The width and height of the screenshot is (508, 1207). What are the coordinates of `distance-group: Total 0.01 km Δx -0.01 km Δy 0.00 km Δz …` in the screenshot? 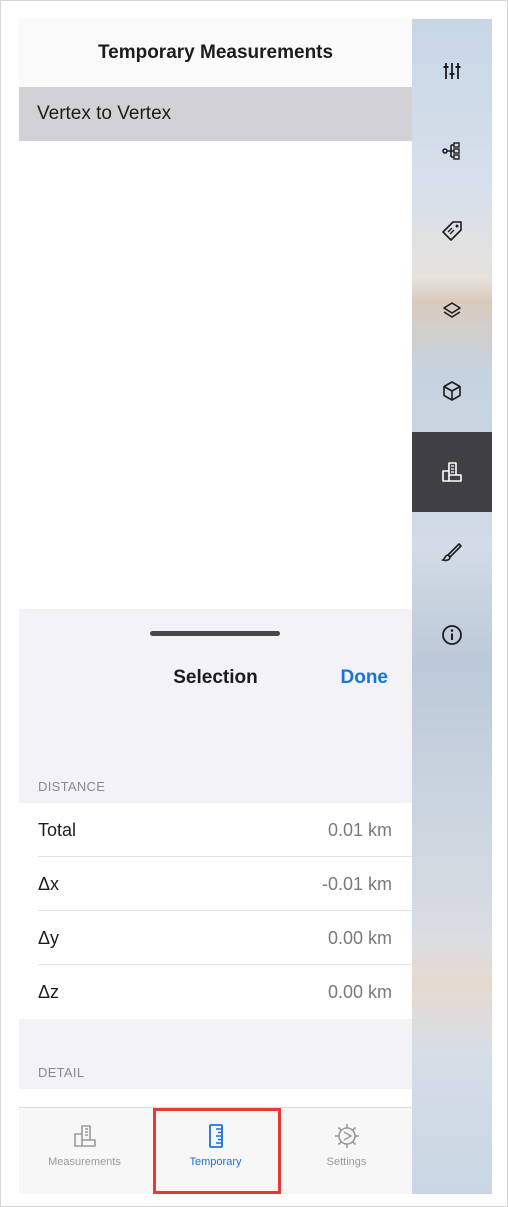 It's located at (215, 911).